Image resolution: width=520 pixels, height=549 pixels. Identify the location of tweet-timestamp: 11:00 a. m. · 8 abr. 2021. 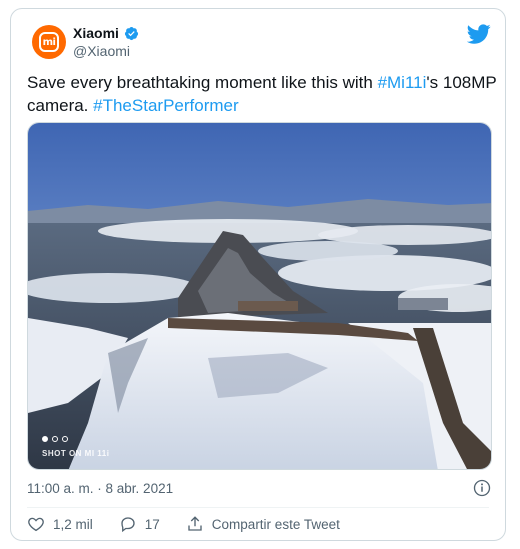
(100, 488).